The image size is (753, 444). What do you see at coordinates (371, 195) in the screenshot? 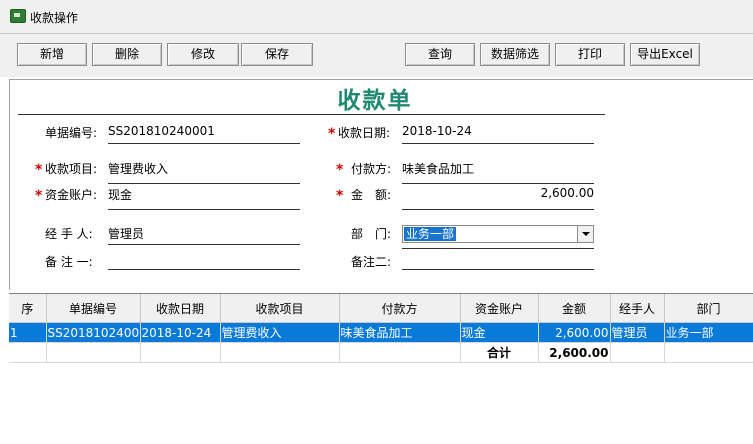
I see `amount-label: 金 额:` at bounding box center [371, 195].